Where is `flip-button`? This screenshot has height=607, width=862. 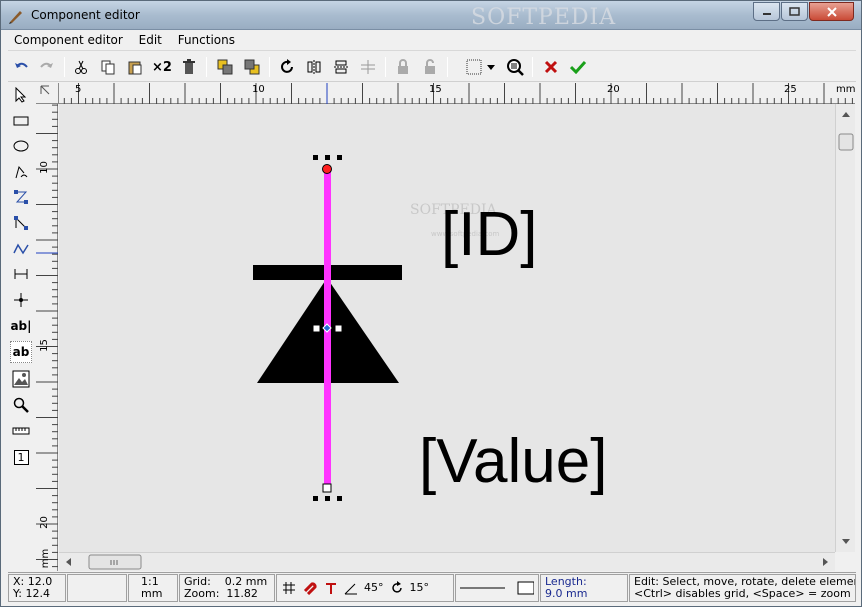
flip-button is located at coordinates (368, 67).